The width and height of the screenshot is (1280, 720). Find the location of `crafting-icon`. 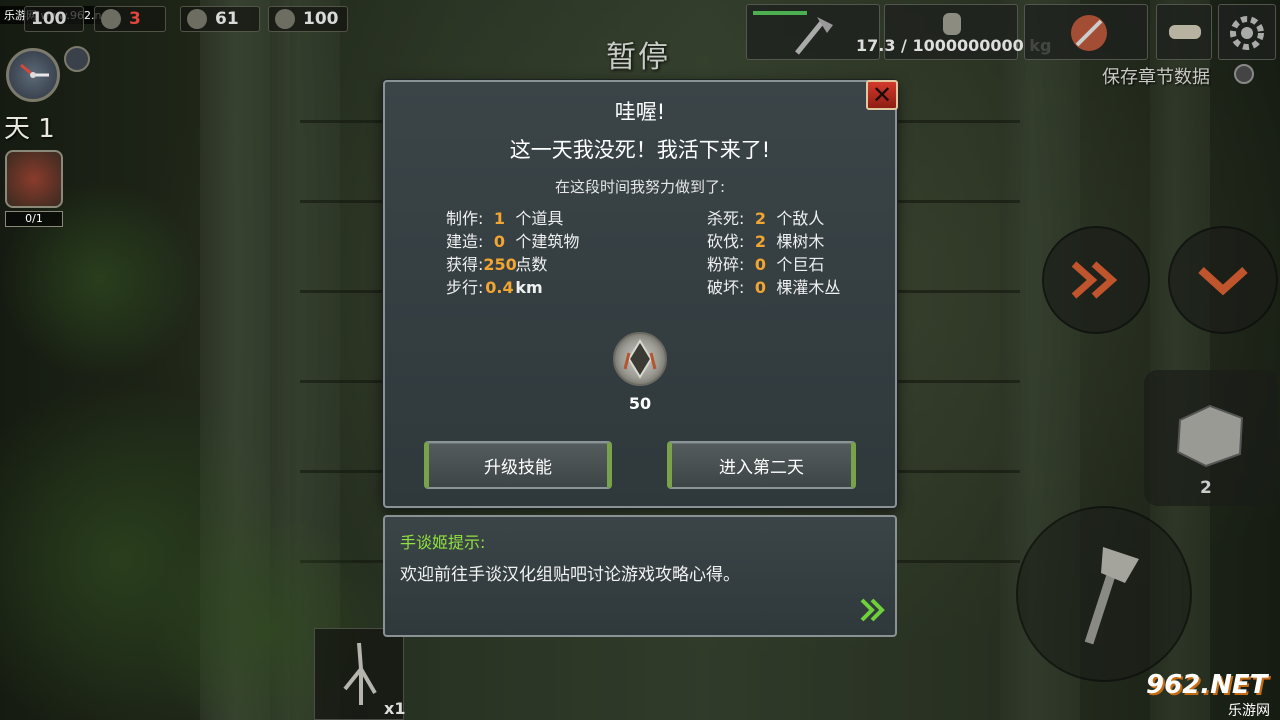

crafting-icon is located at coordinates (1089, 33).